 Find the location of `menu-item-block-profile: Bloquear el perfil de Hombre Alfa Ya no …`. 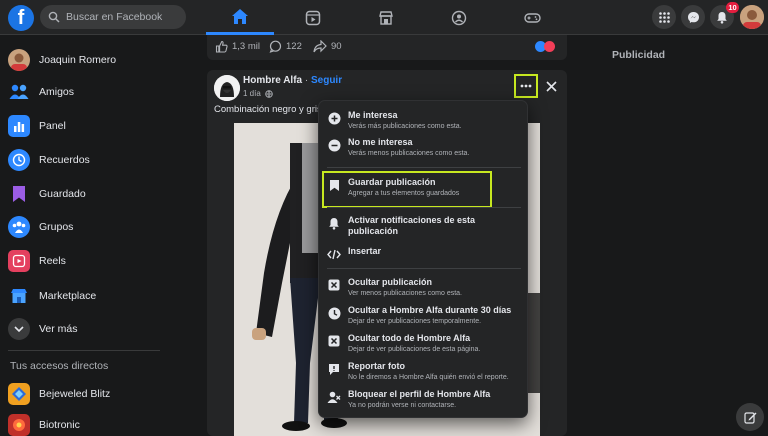

menu-item-block-profile: Bloquear el perfil de Hombre Alfa Ya no … is located at coordinates (424, 399).